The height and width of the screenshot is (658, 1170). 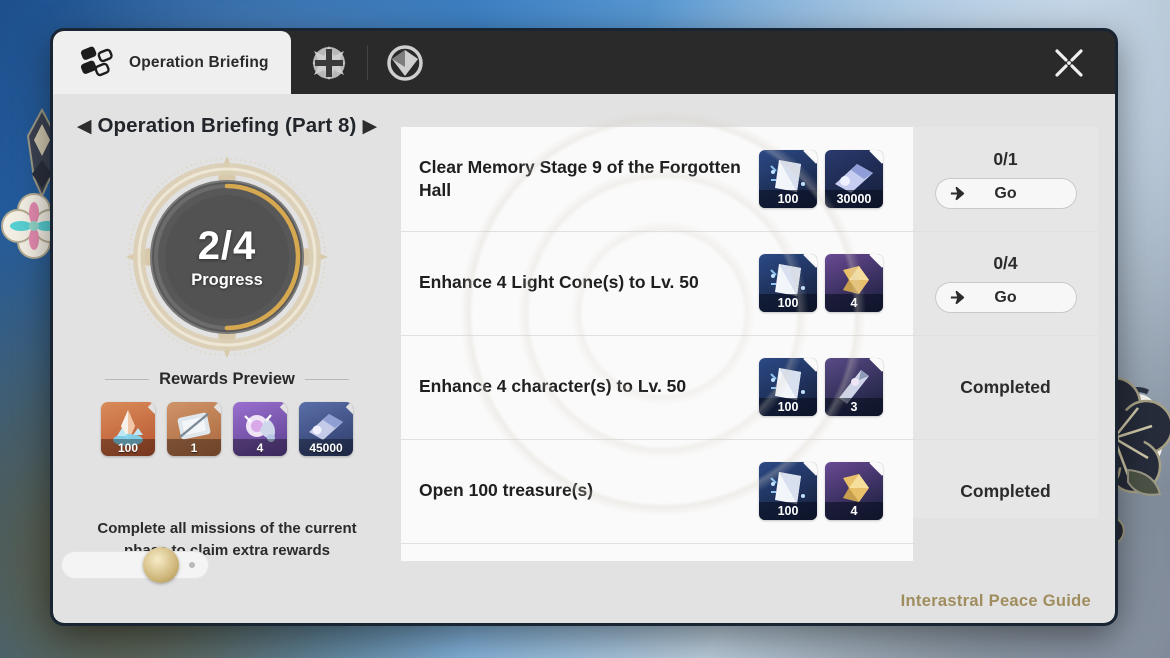 I want to click on page-title: Operation Briefing (Part 8), so click(x=227, y=125).